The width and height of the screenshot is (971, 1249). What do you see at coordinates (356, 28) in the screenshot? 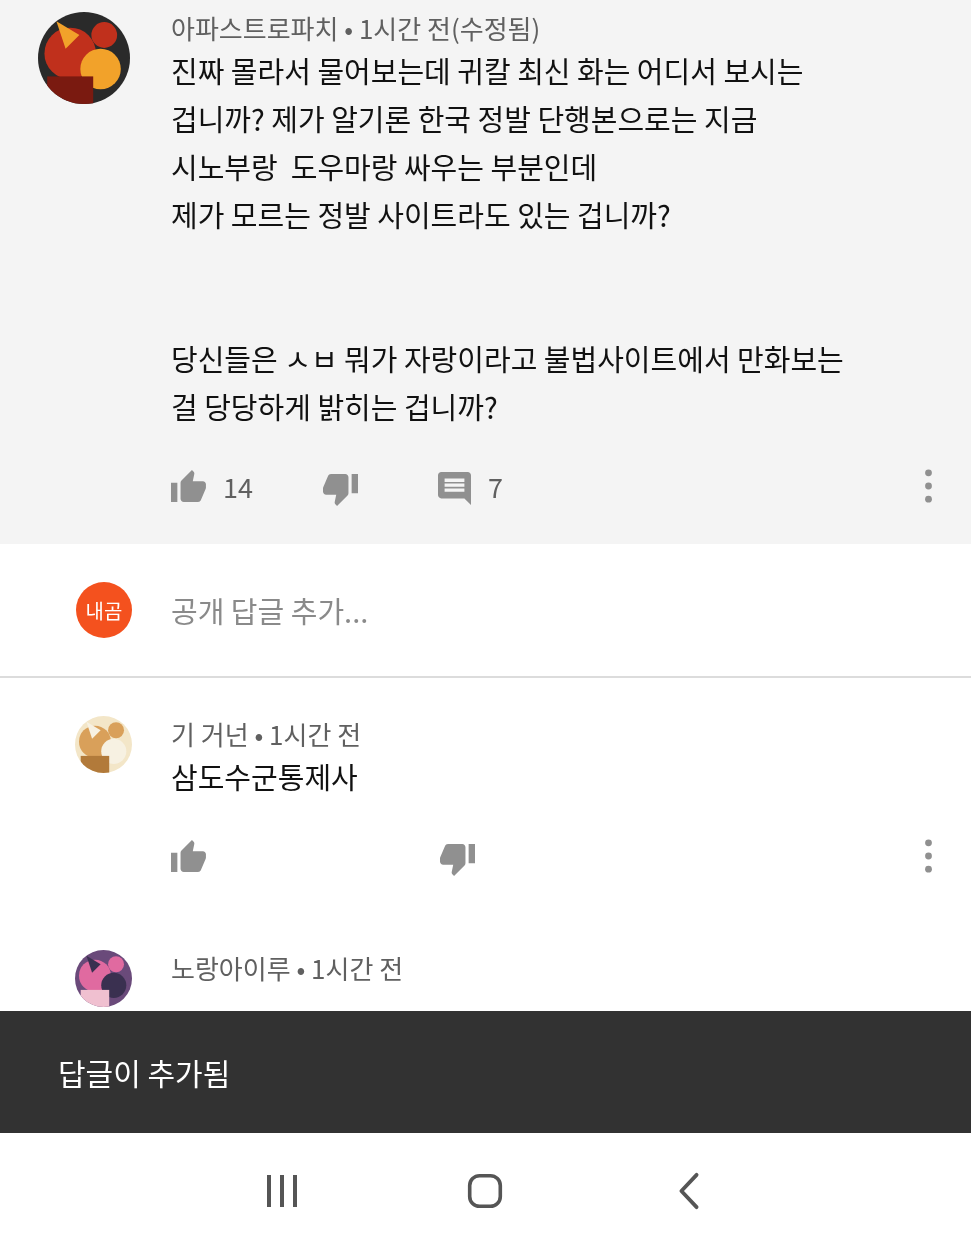
I see `comment-meta: 아파스트로파치 • 1시간 전(수정됨)` at bounding box center [356, 28].